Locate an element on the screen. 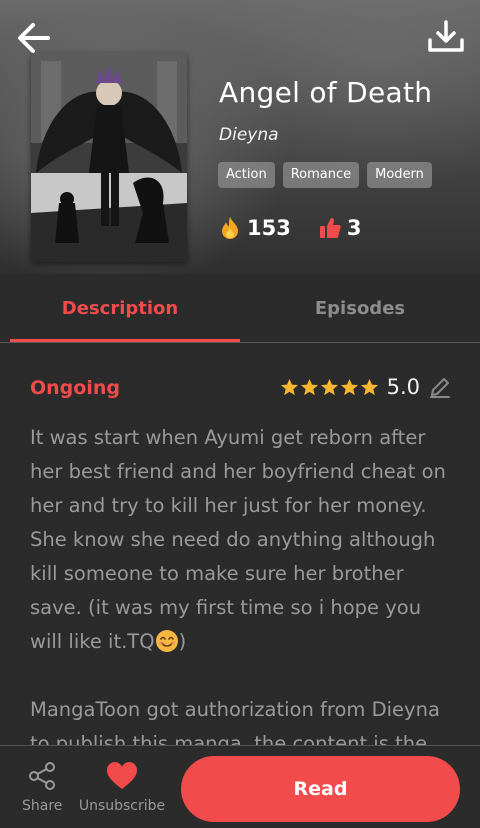 The image size is (480, 828). back-button is located at coordinates (34, 38).